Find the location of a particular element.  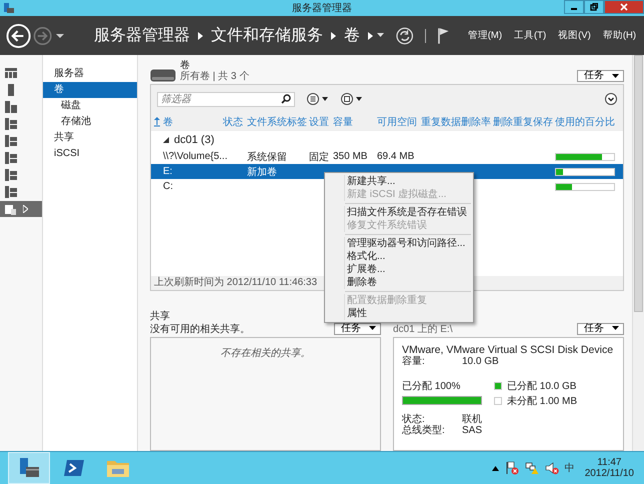

filter-field: 筛选器 is located at coordinates (226, 99).